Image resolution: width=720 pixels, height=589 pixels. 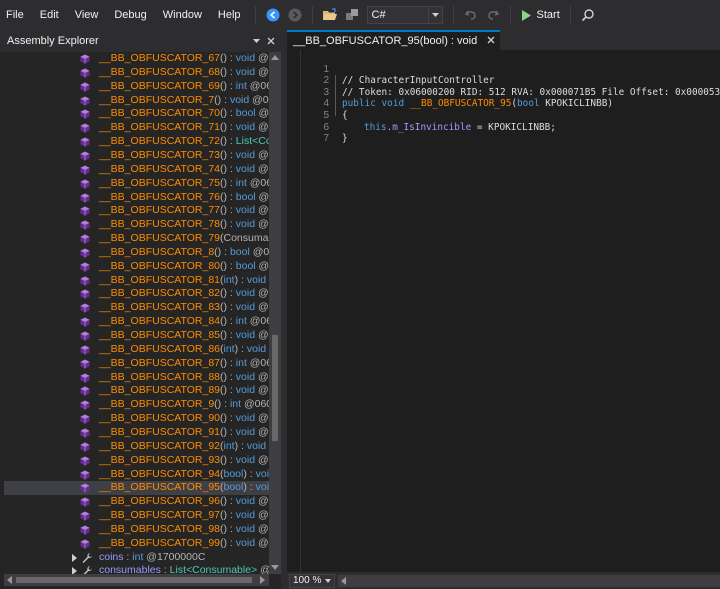 I want to click on tree-item-label: __BB_OBFUSCATOR_9() : int @060002, so click(x=184, y=405).